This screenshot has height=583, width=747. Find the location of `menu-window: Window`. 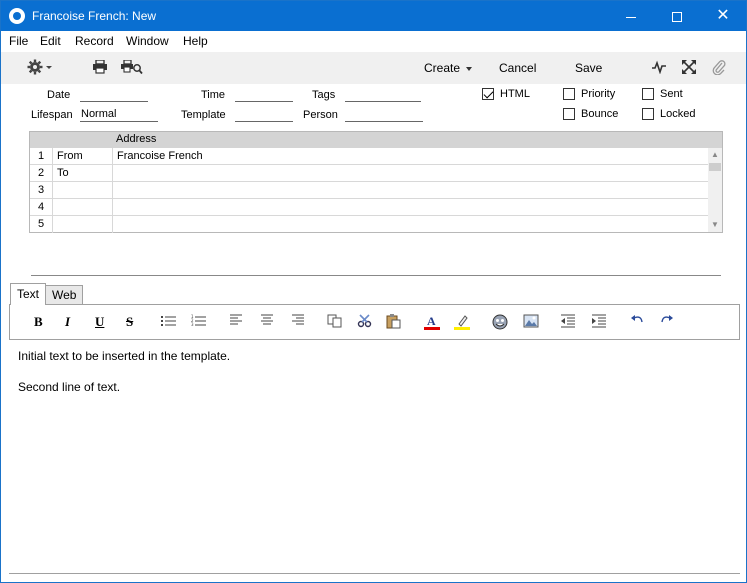

menu-window: Window is located at coordinates (147, 41).